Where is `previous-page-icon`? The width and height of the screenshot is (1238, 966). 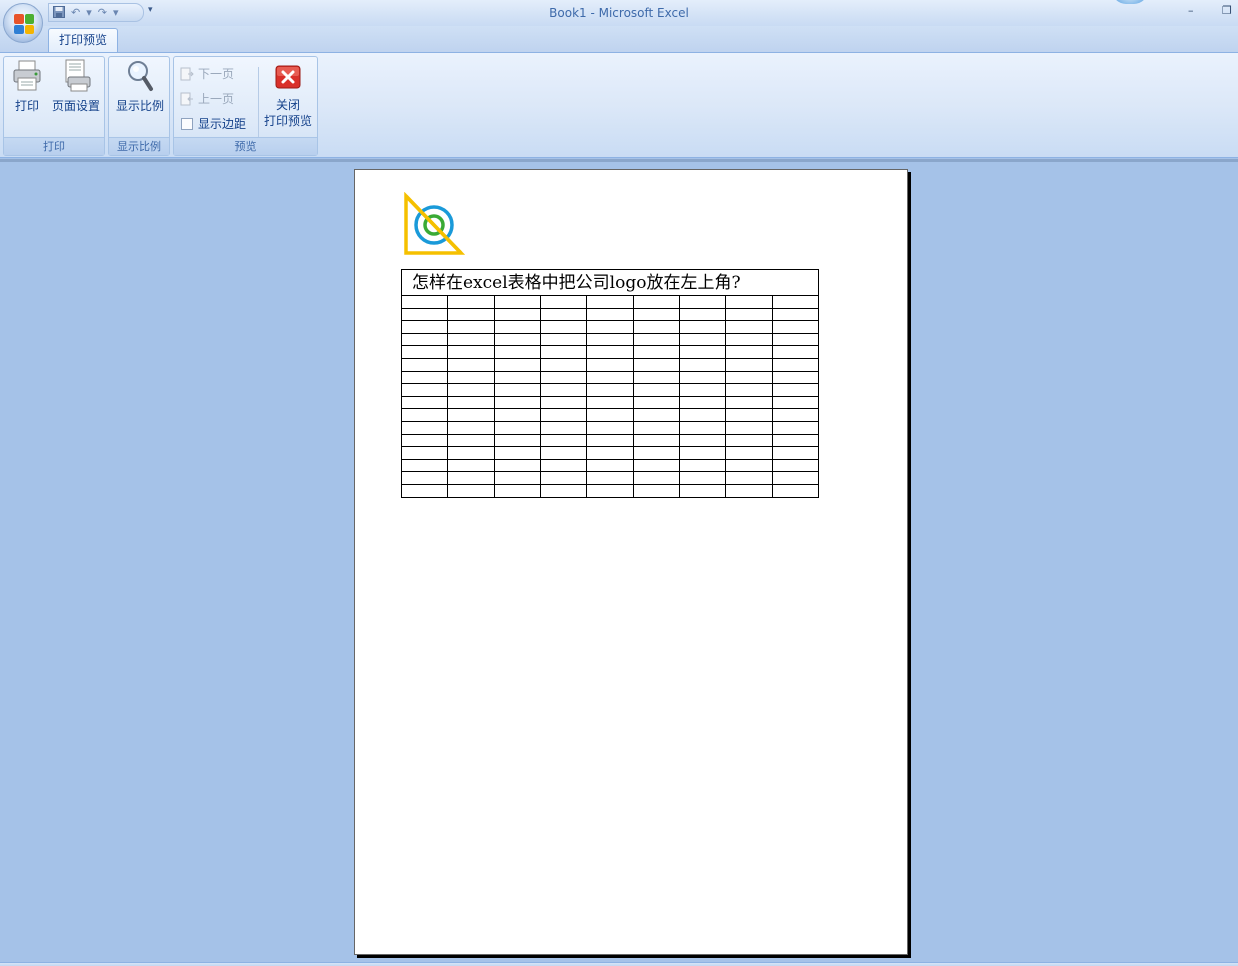 previous-page-icon is located at coordinates (187, 99).